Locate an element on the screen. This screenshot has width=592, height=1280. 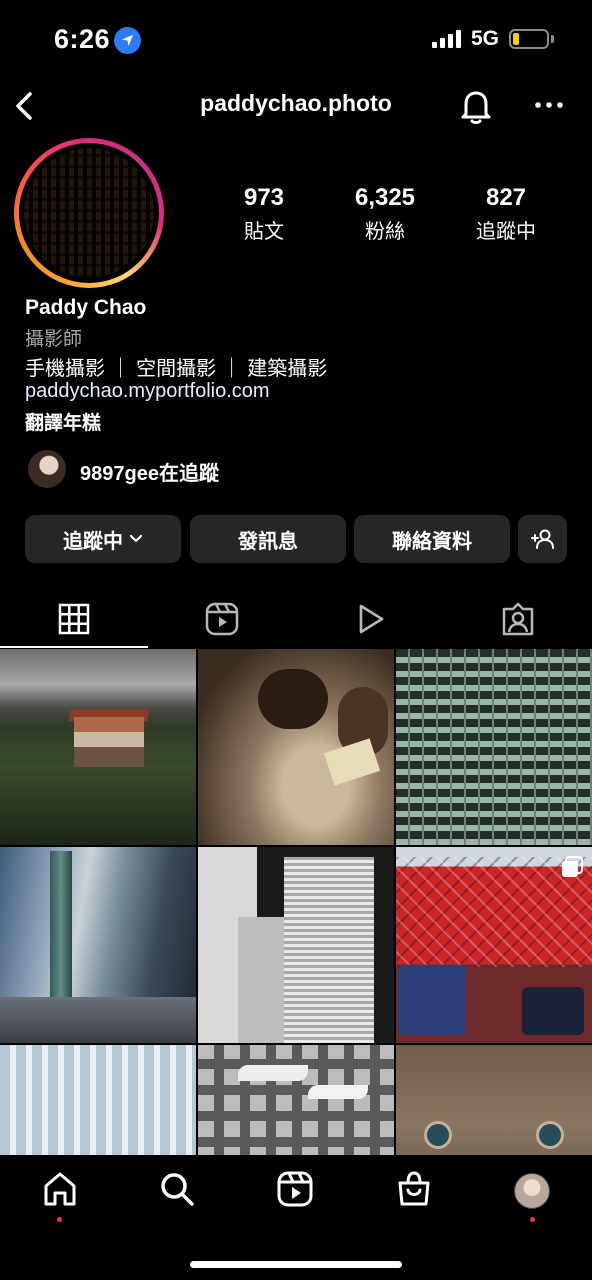
tab-tagged is located at coordinates (518, 619).